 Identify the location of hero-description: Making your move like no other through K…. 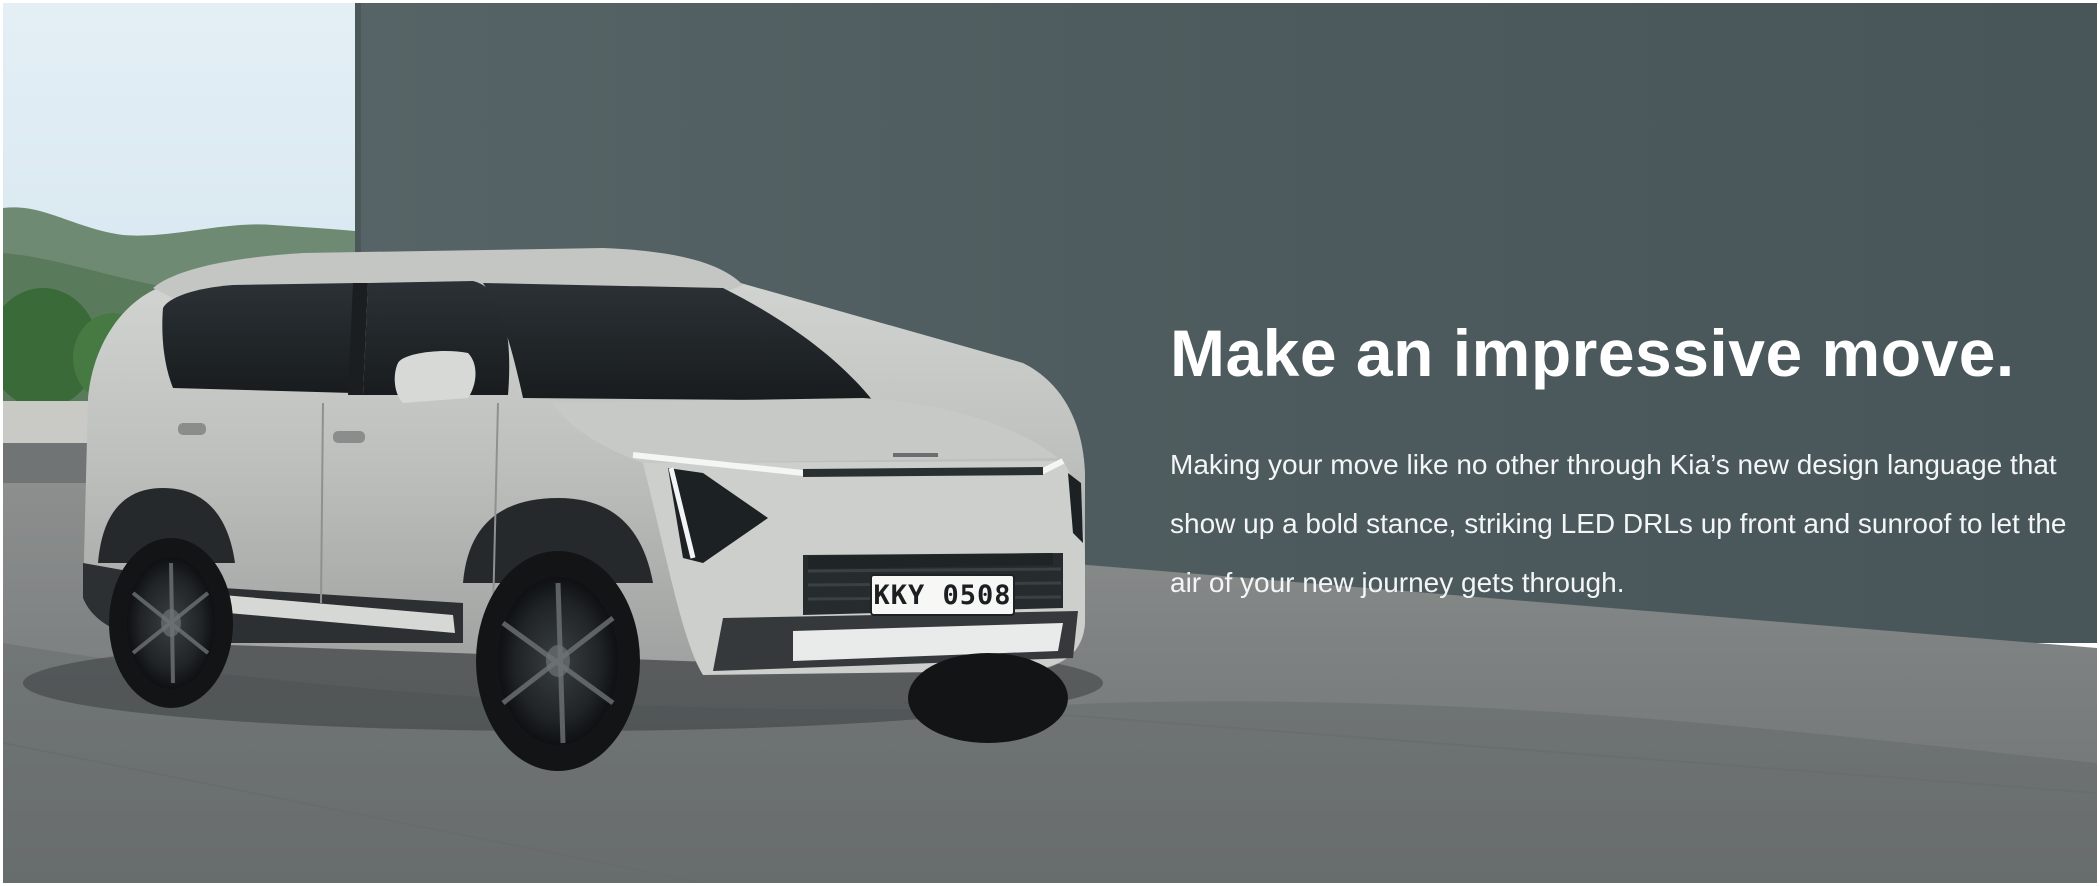
(1618, 523).